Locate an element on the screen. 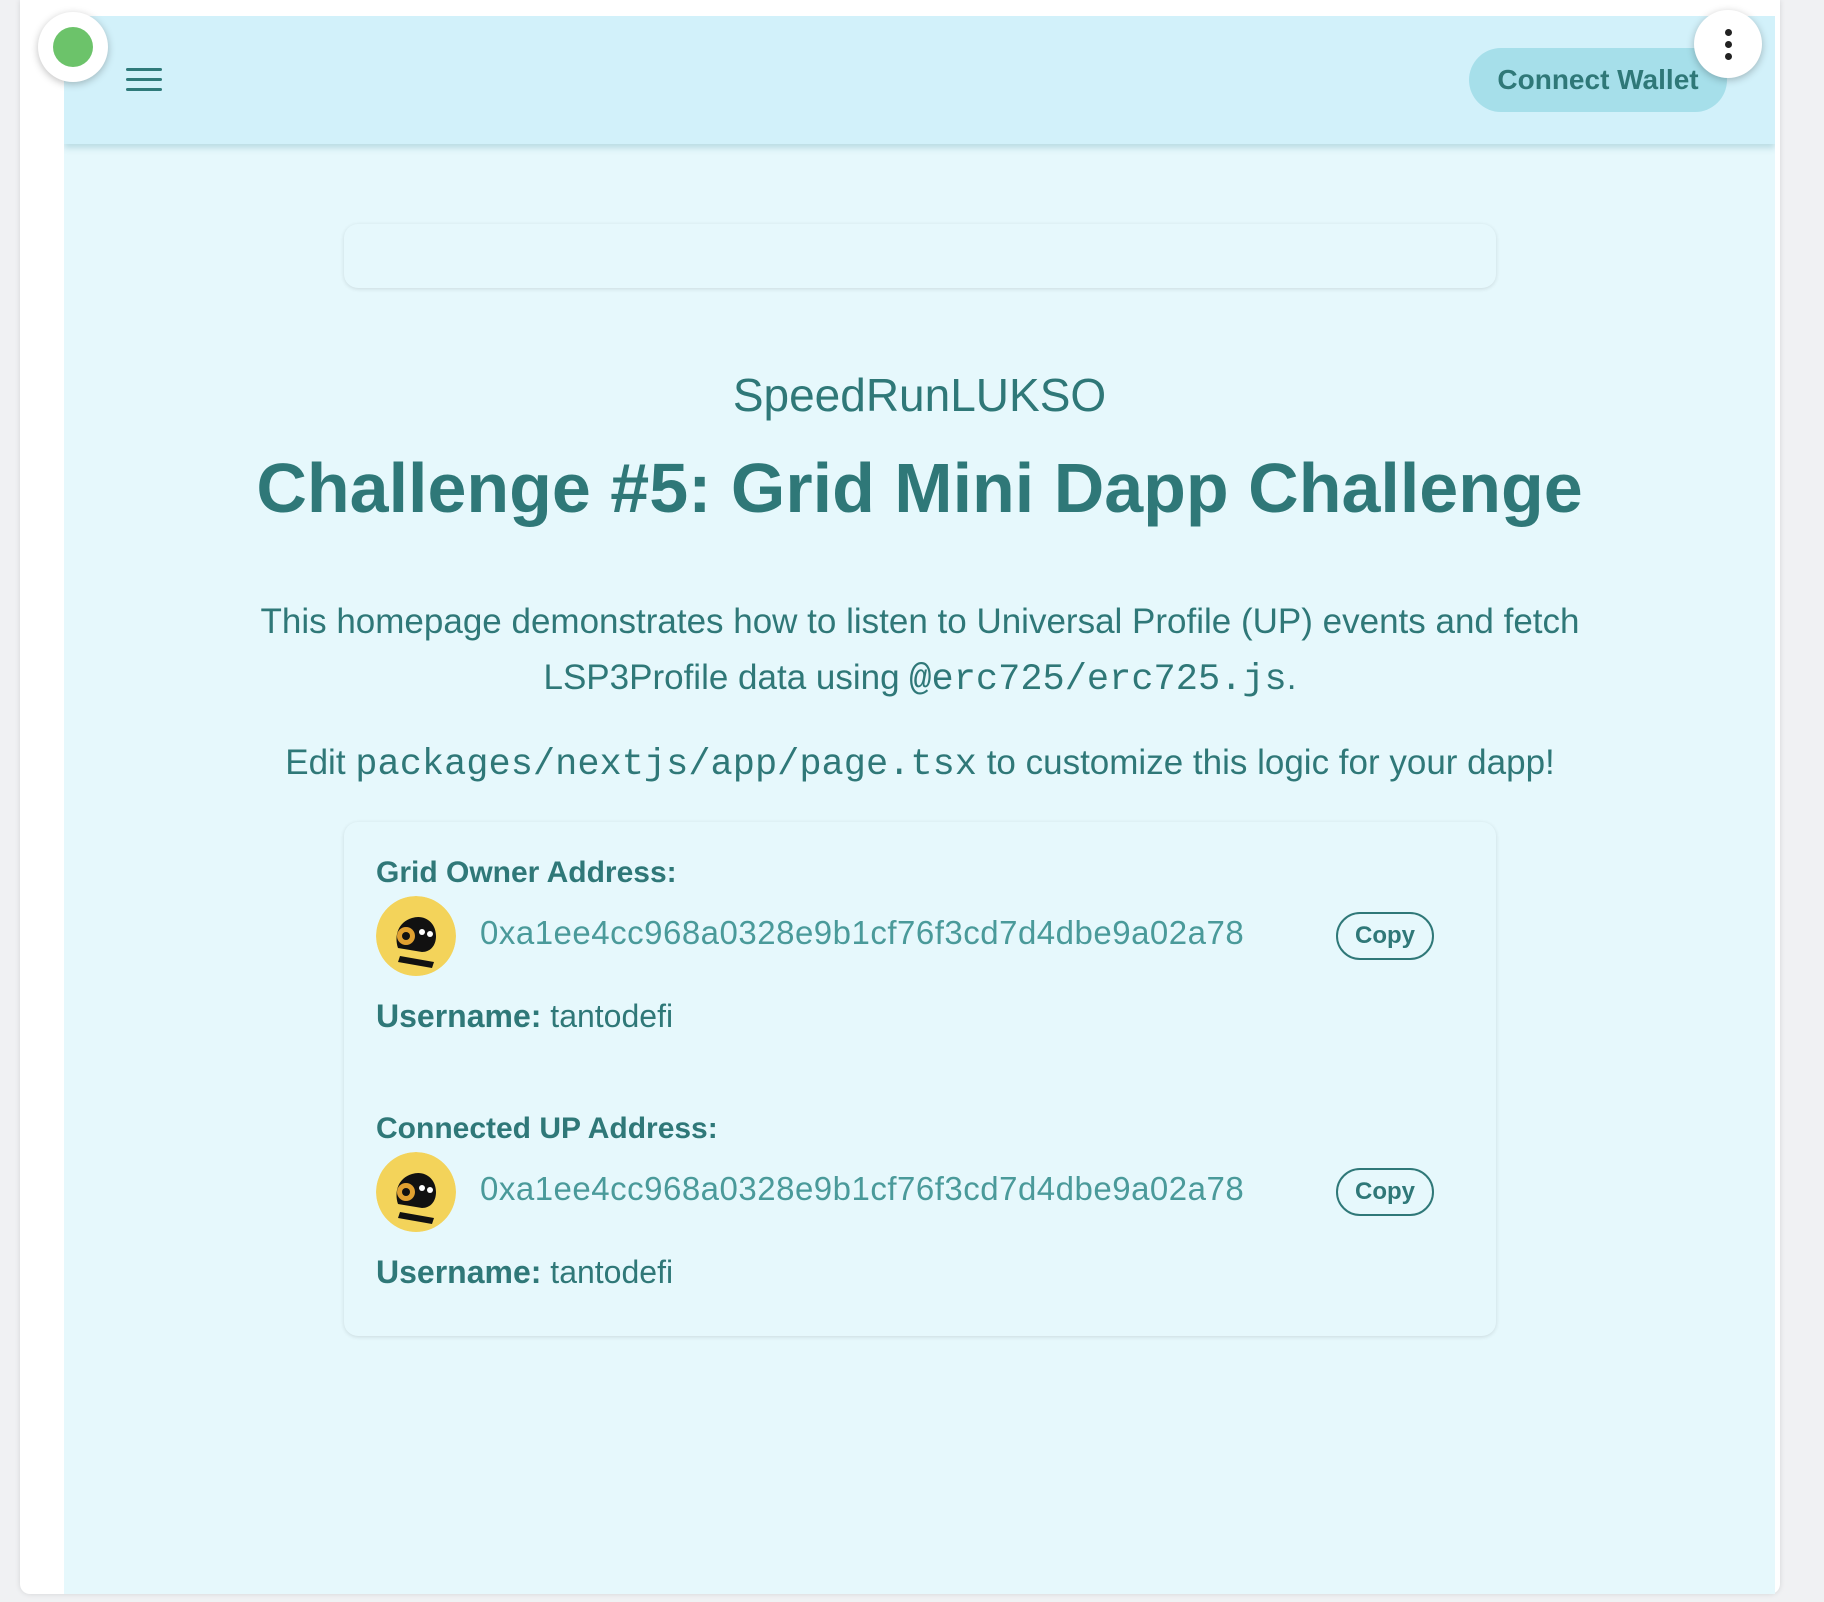 The height and width of the screenshot is (1602, 1824). copy-connected-up-button: Copy is located at coordinates (1385, 1192).